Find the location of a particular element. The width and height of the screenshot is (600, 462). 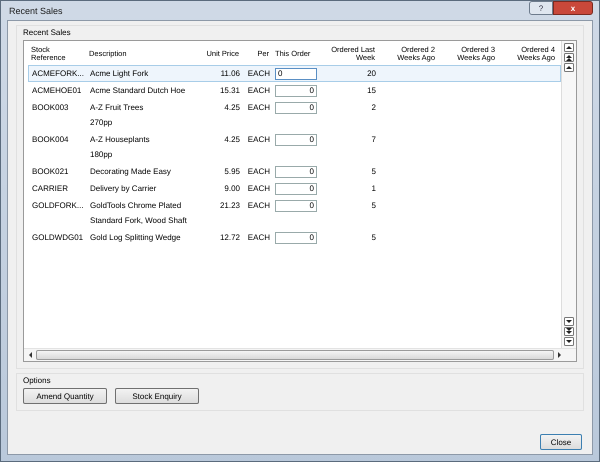

table-cell-text: 20 is located at coordinates (371, 74).